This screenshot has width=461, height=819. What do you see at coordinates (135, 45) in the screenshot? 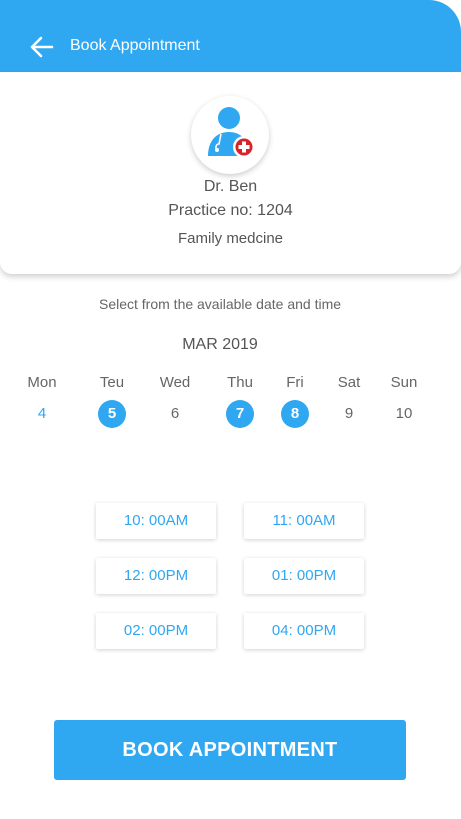
I see `page-title: Book Appointment` at bounding box center [135, 45].